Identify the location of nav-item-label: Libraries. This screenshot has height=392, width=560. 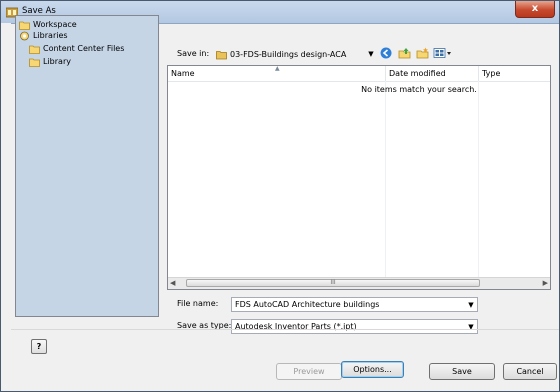
(50, 35).